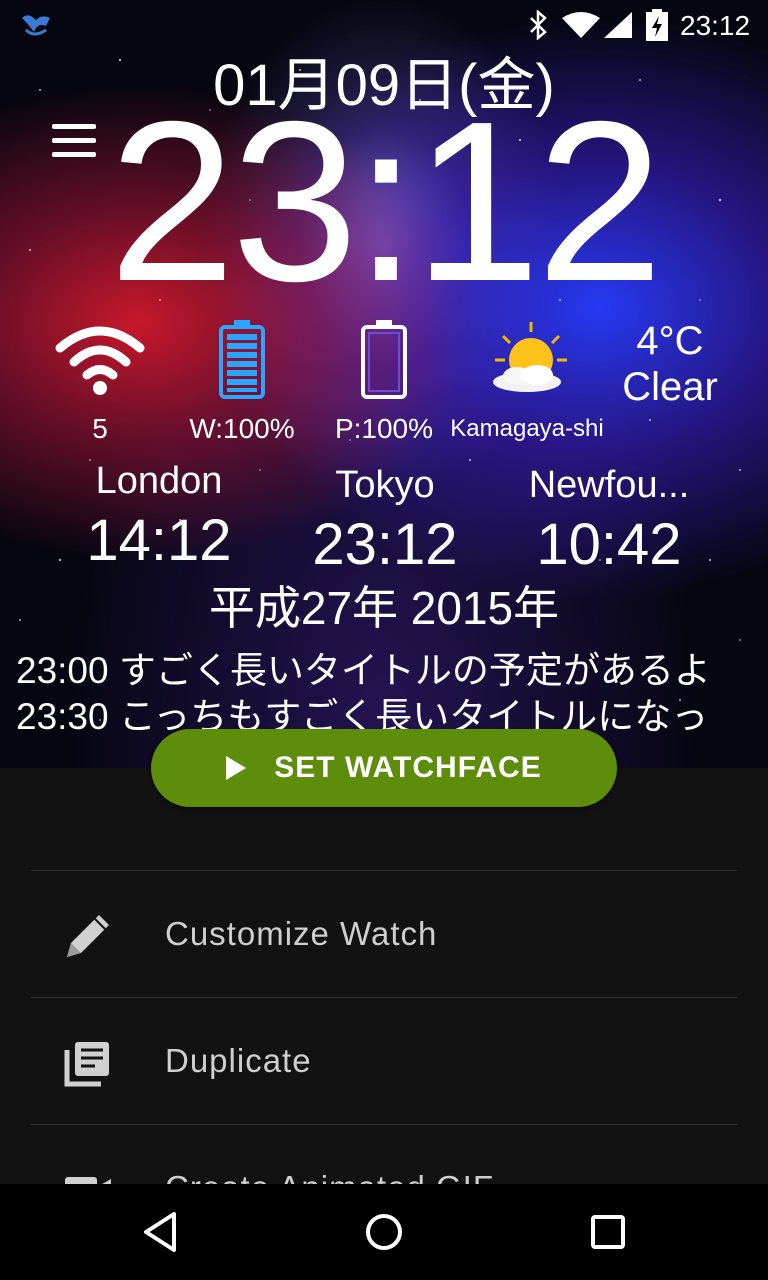 The width and height of the screenshot is (768, 1280). I want to click on weather-condition: Clear, so click(670, 387).